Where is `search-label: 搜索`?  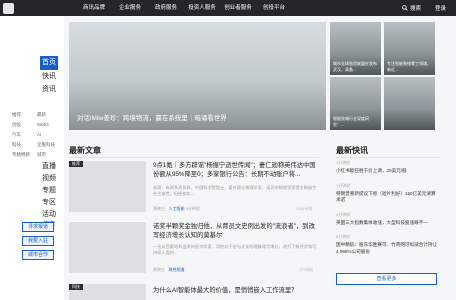 search-label: 搜索 is located at coordinates (415, 9).